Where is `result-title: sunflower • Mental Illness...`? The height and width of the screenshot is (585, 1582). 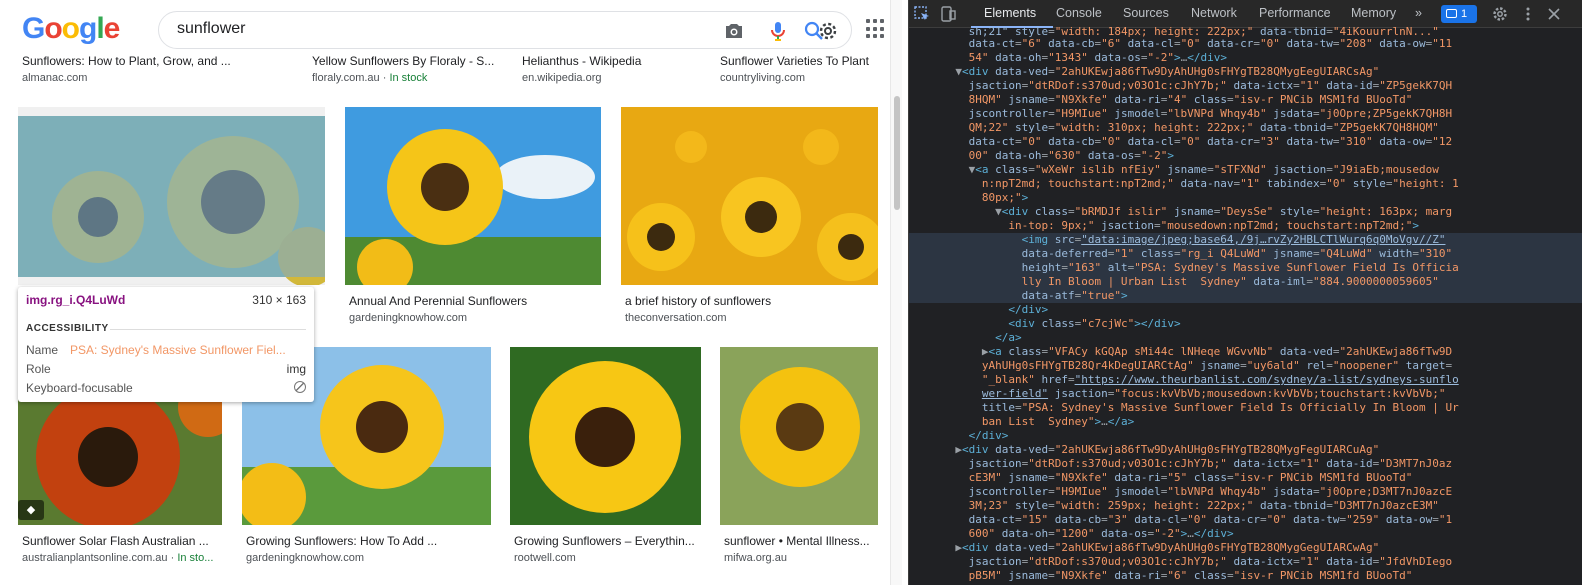
result-title: sunflower • Mental Illness... is located at coordinates (801, 541).